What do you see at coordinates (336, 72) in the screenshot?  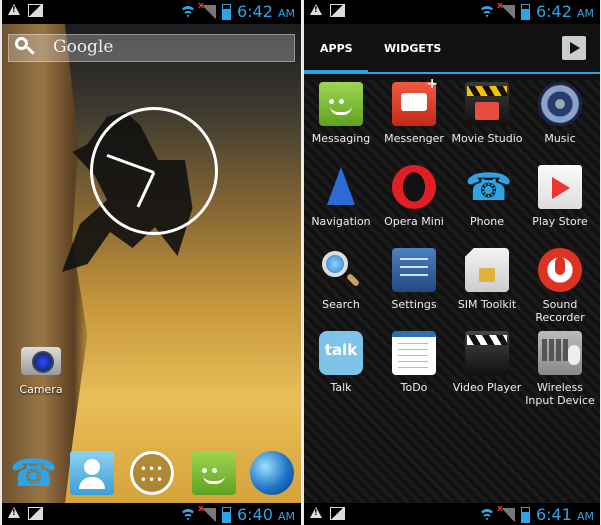 I see `active-tab-indicator` at bounding box center [336, 72].